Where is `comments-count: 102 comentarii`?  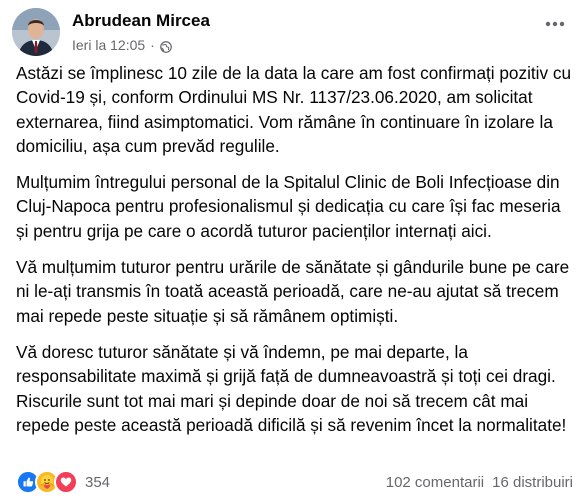 comments-count: 102 comentarii is located at coordinates (435, 482).